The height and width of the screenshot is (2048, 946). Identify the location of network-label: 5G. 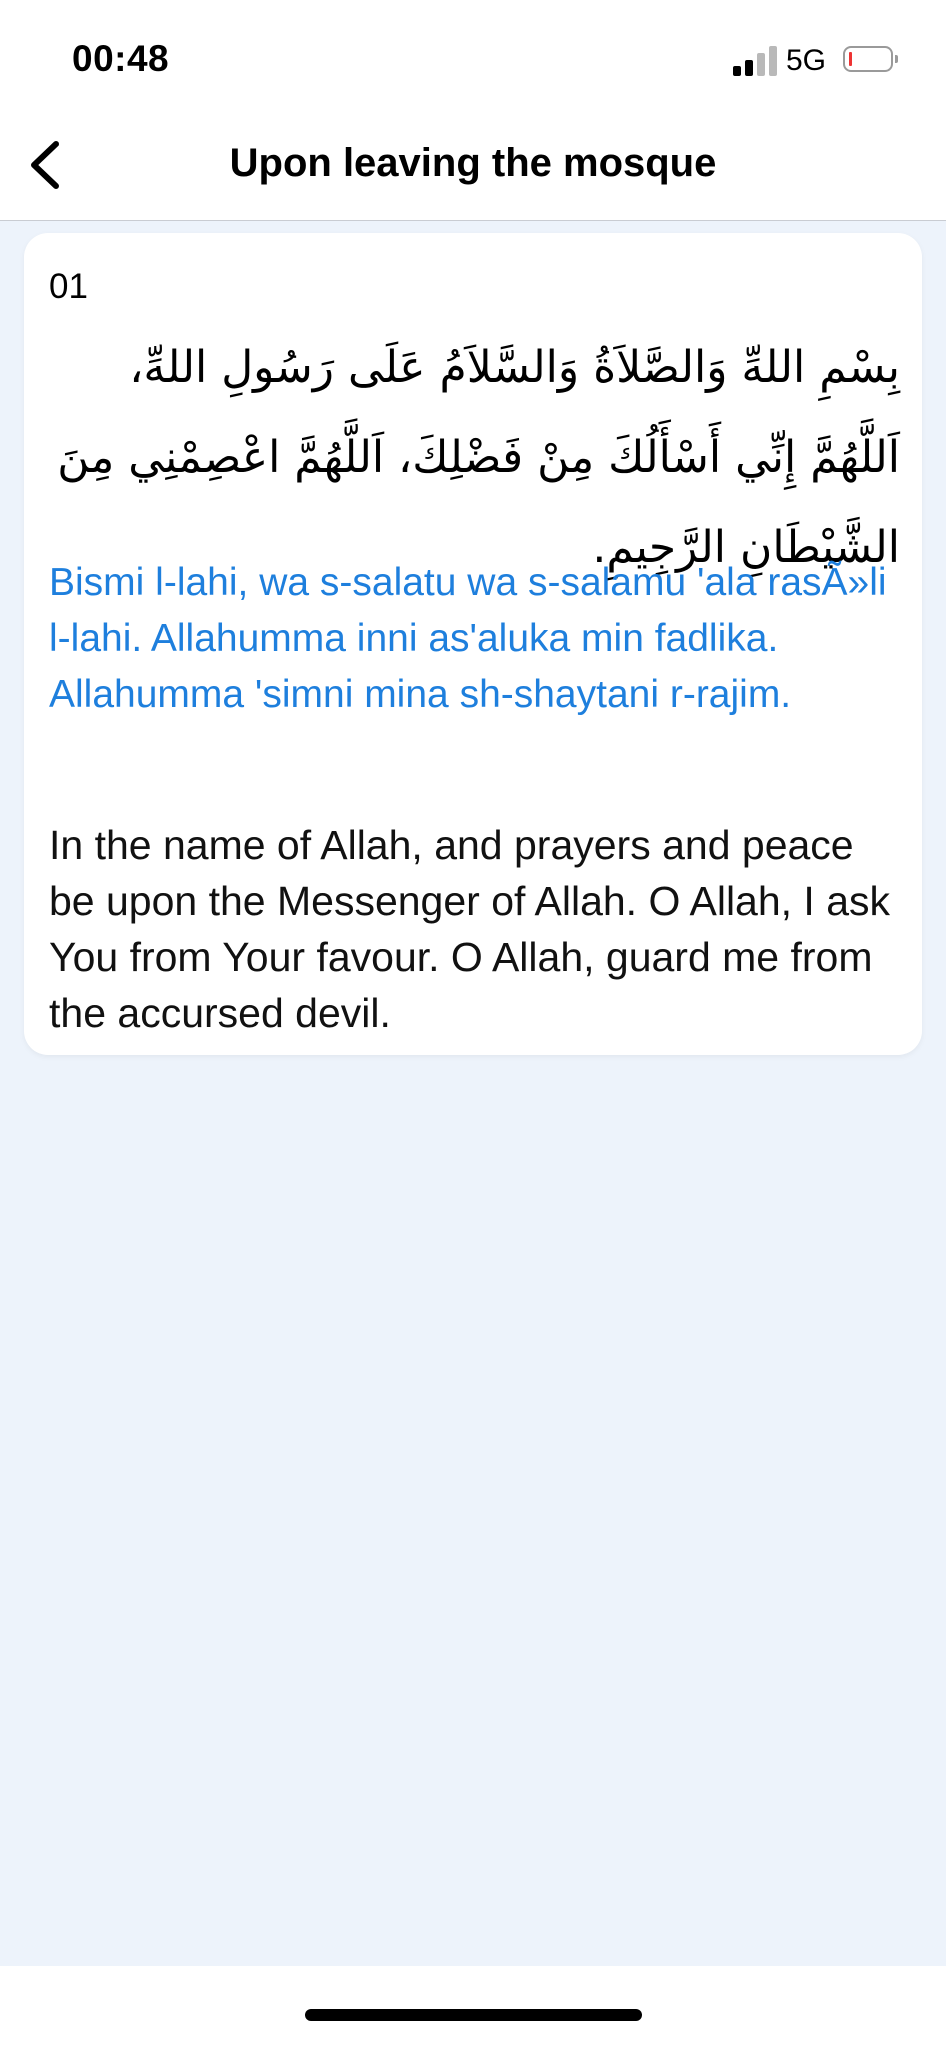
(806, 60).